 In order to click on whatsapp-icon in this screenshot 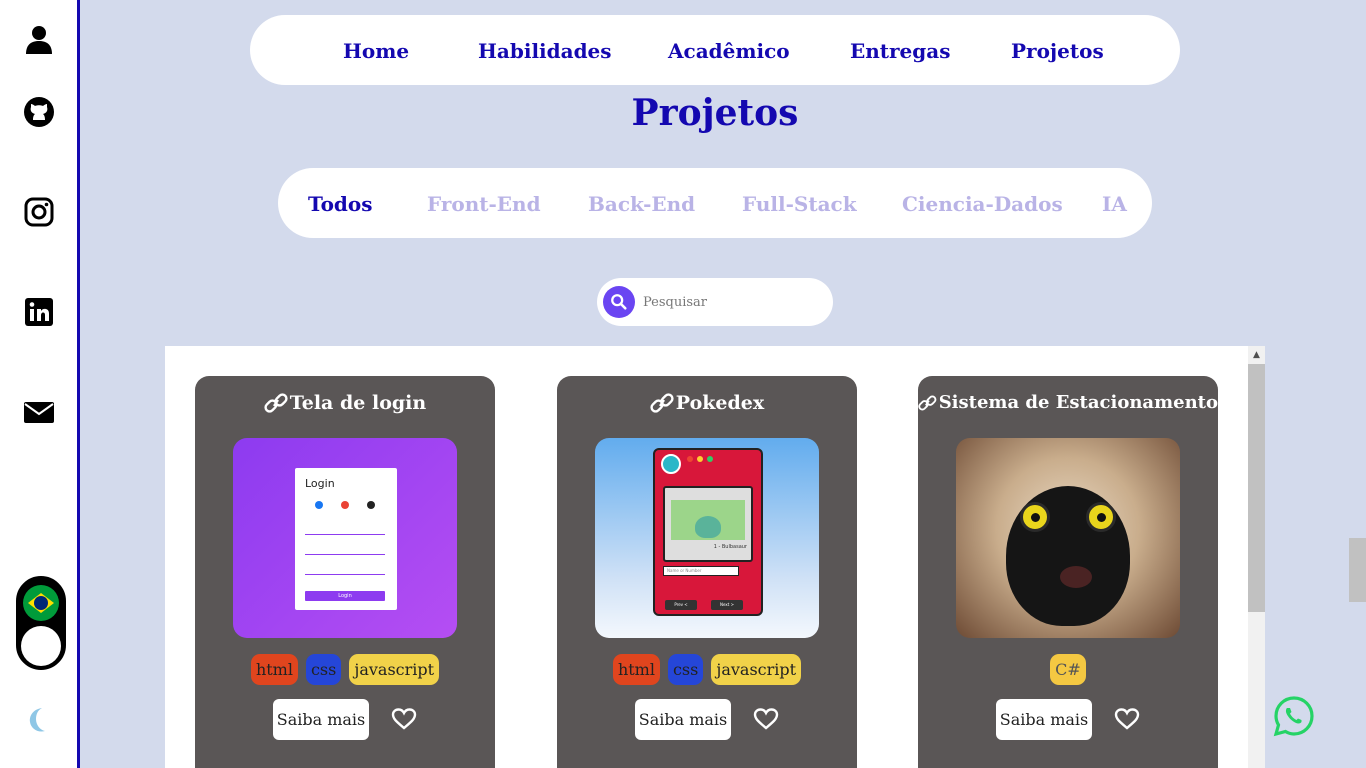, I will do `click(1294, 716)`.